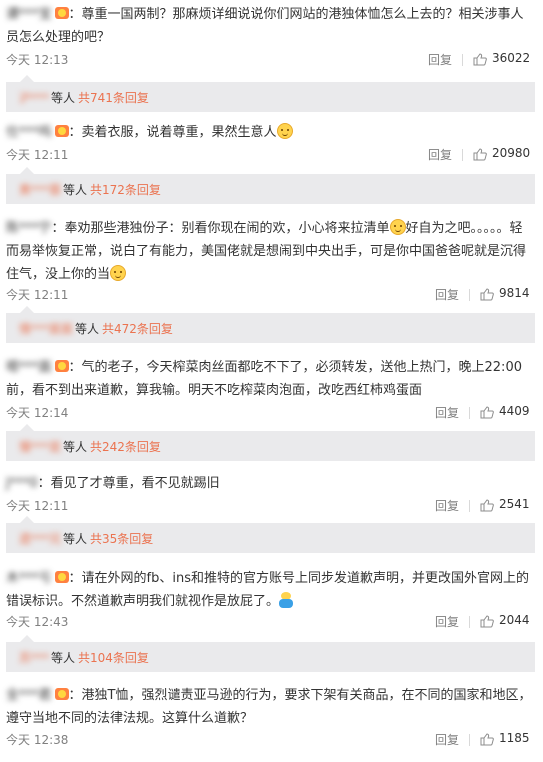  Describe the element at coordinates (125, 190) in the screenshot. I see `view-replies-link: 共172条回复` at that location.